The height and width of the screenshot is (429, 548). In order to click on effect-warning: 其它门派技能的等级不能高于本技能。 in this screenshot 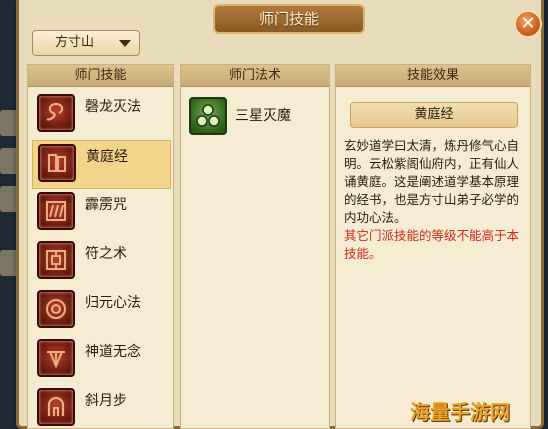, I will do `click(432, 244)`.